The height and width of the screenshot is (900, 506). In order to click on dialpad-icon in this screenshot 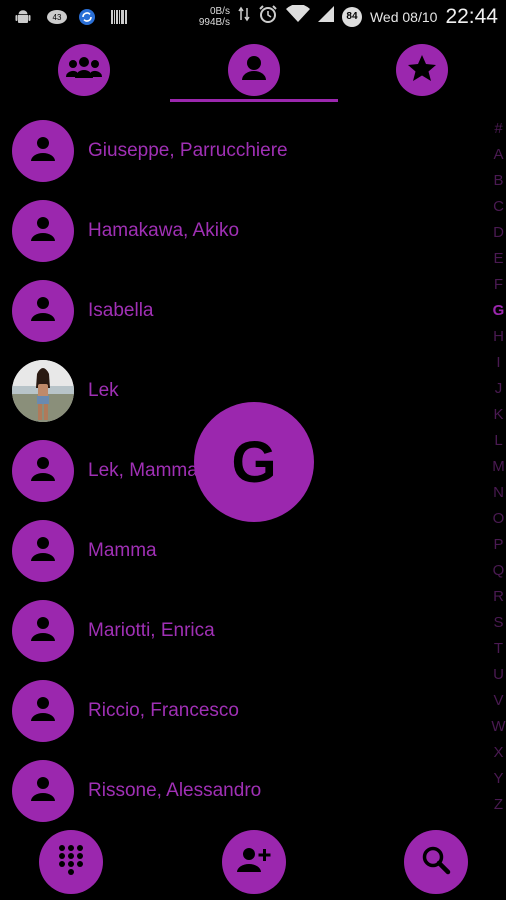, I will do `click(71, 862)`.